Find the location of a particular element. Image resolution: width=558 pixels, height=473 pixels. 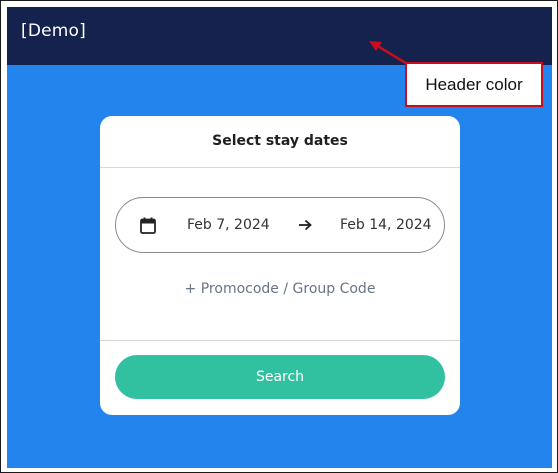

annotation-label: Header color is located at coordinates (474, 84).